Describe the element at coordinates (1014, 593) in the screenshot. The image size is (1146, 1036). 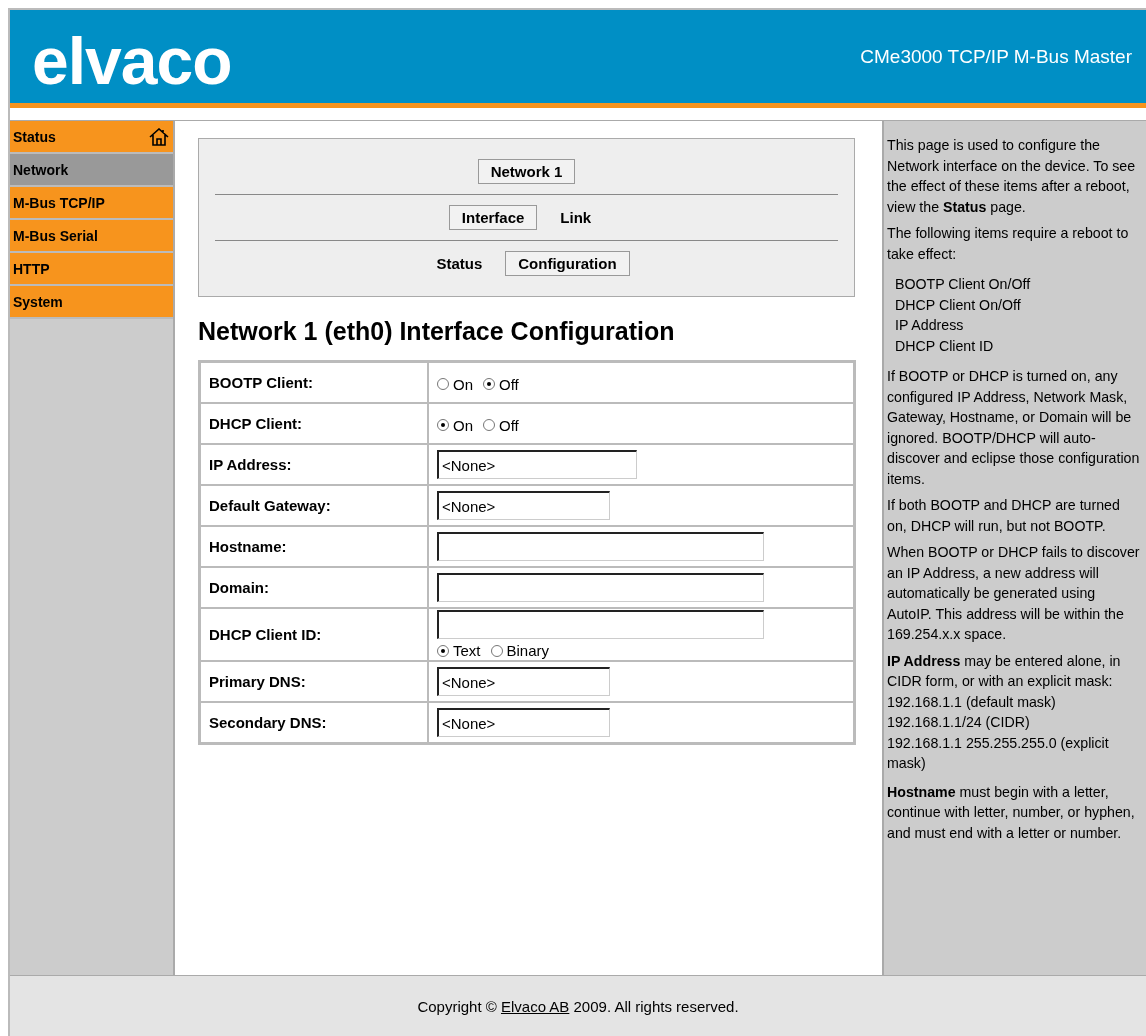
I see `help-text: When BOOTP or DHCP fails to discover an IP Address, a new address will automatically be generated using AutoIP. This address will be within the 169.254.x.x space.` at that location.